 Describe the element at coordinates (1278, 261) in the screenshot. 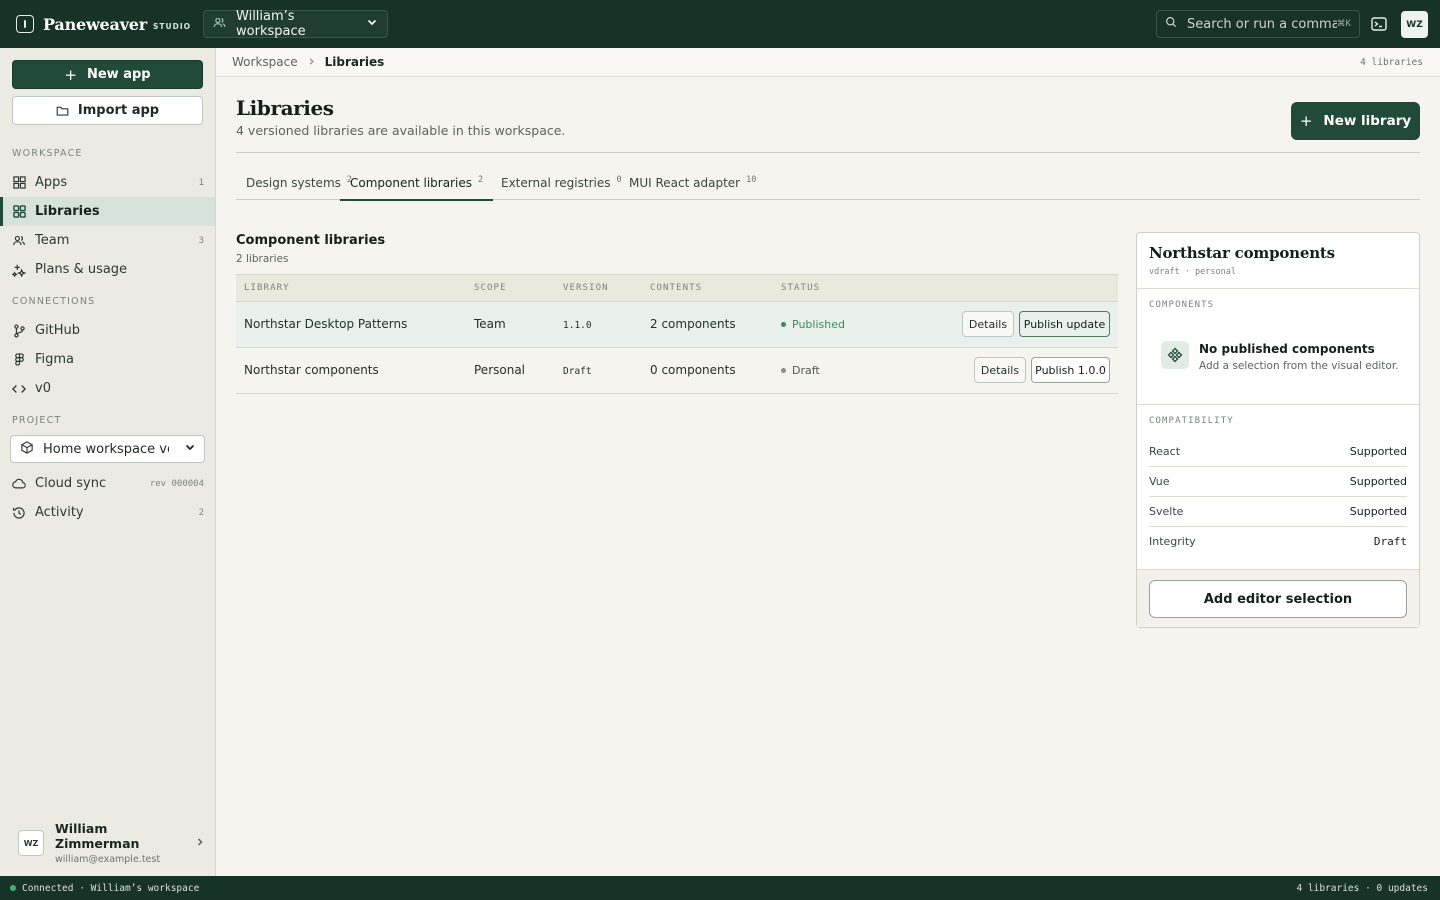

I see `panel-header: Northstar components vdraft · personal` at that location.